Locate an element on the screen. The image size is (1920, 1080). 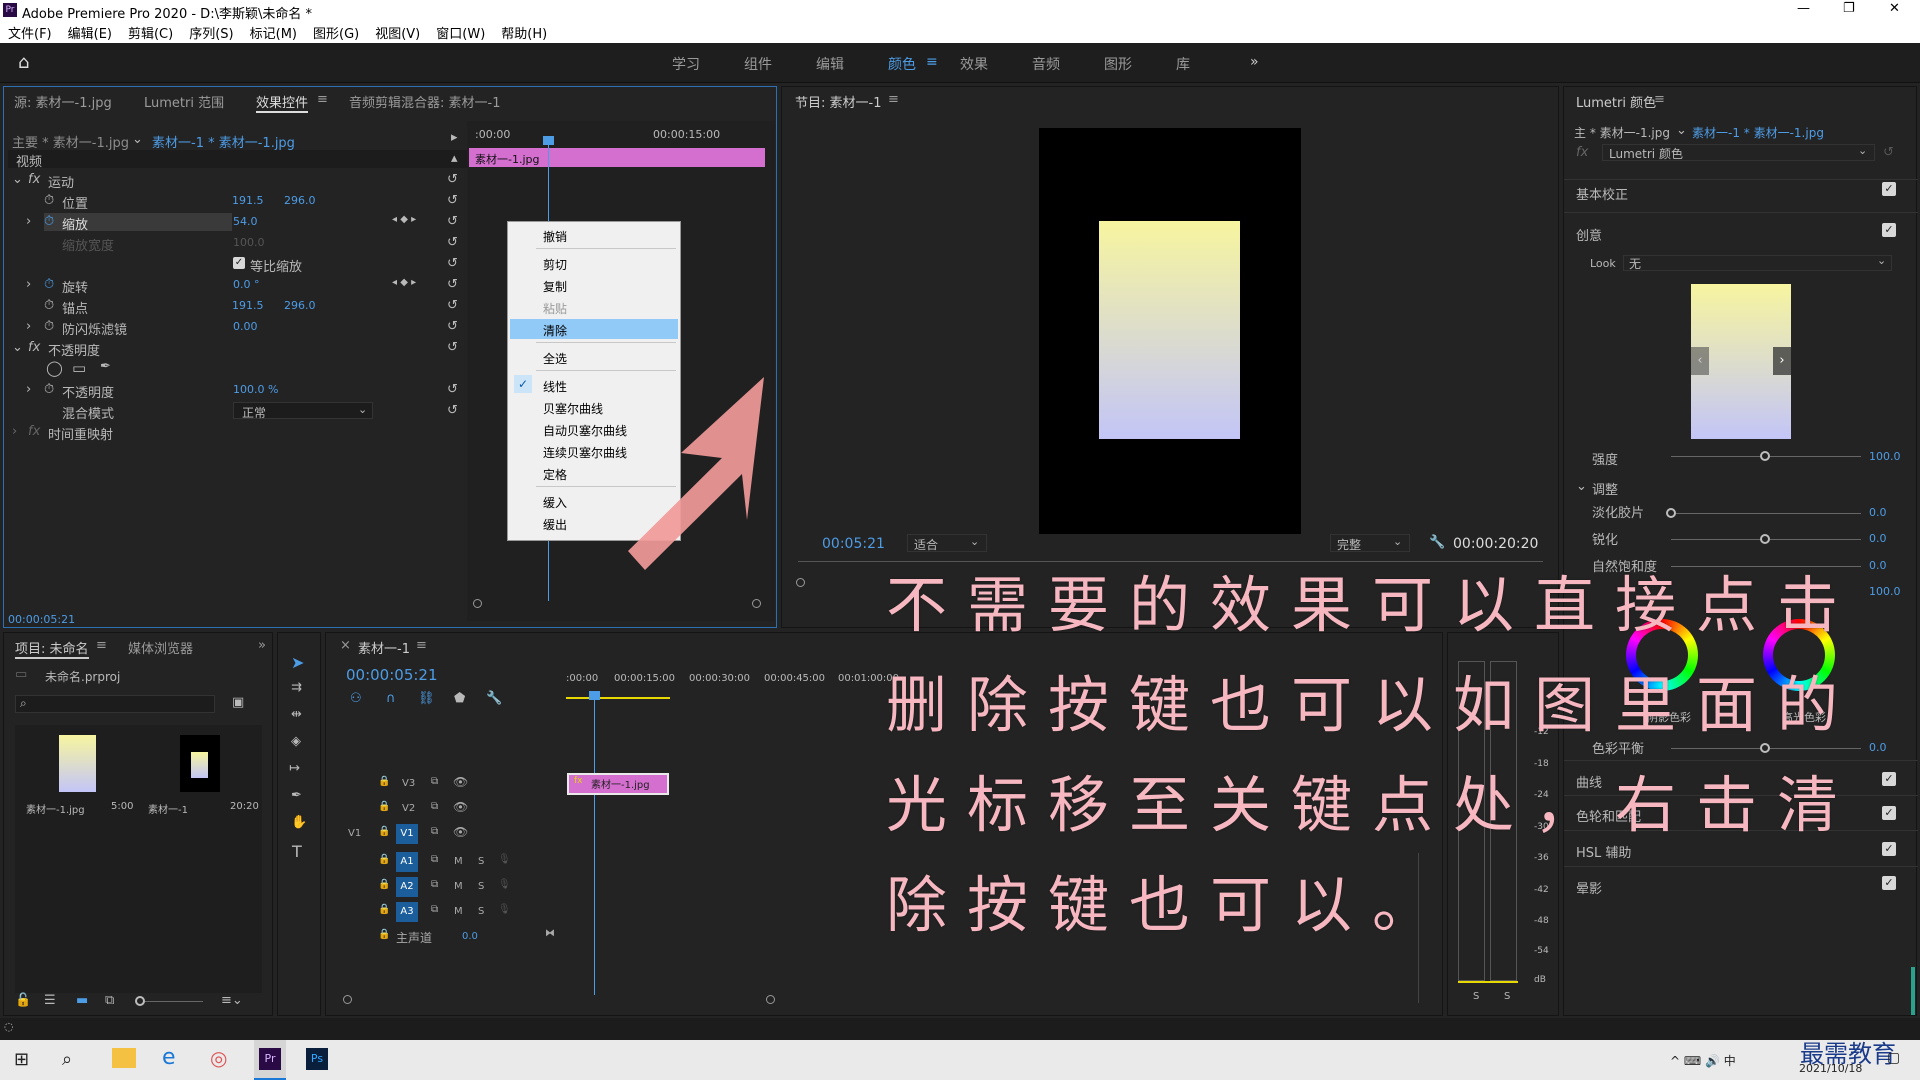
file-explorer-icon is located at coordinates (124, 1058).